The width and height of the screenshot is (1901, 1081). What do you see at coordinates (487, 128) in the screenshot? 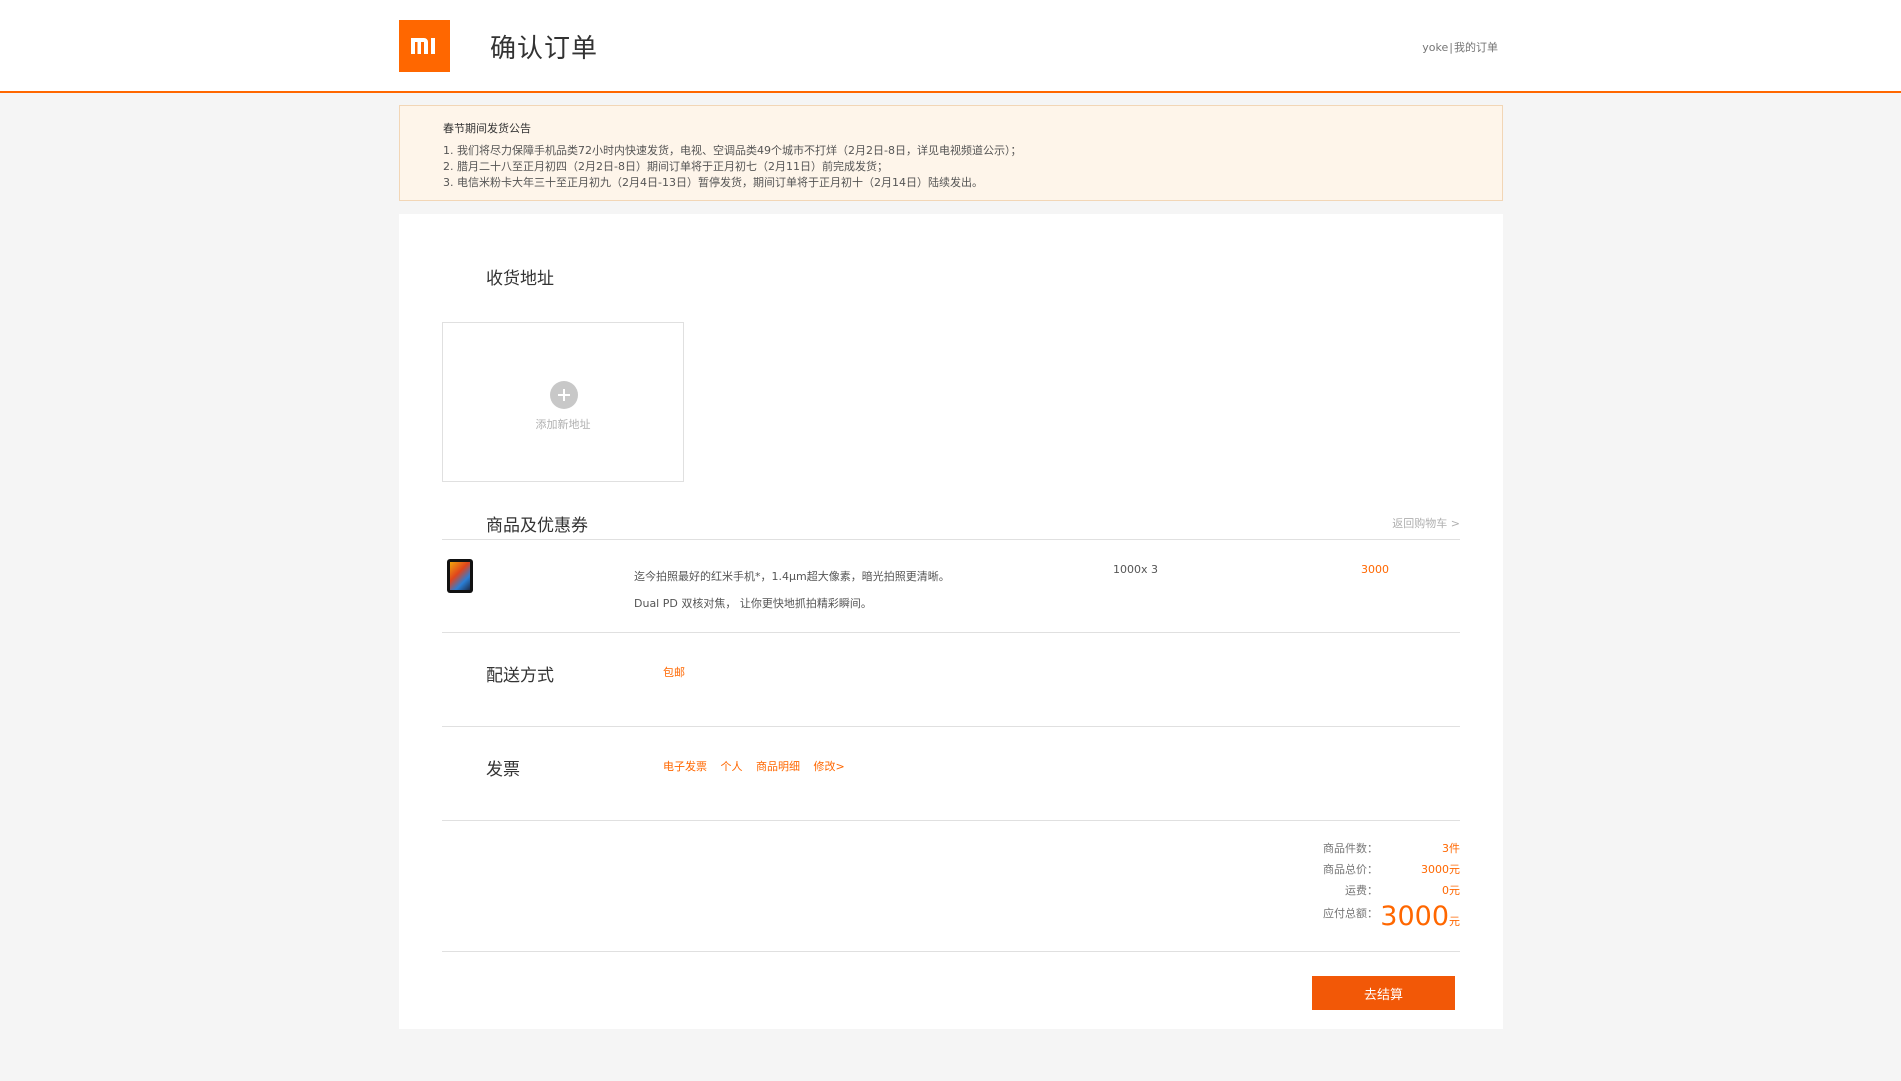
I see `notice-title: 春节期间发货公告` at bounding box center [487, 128].